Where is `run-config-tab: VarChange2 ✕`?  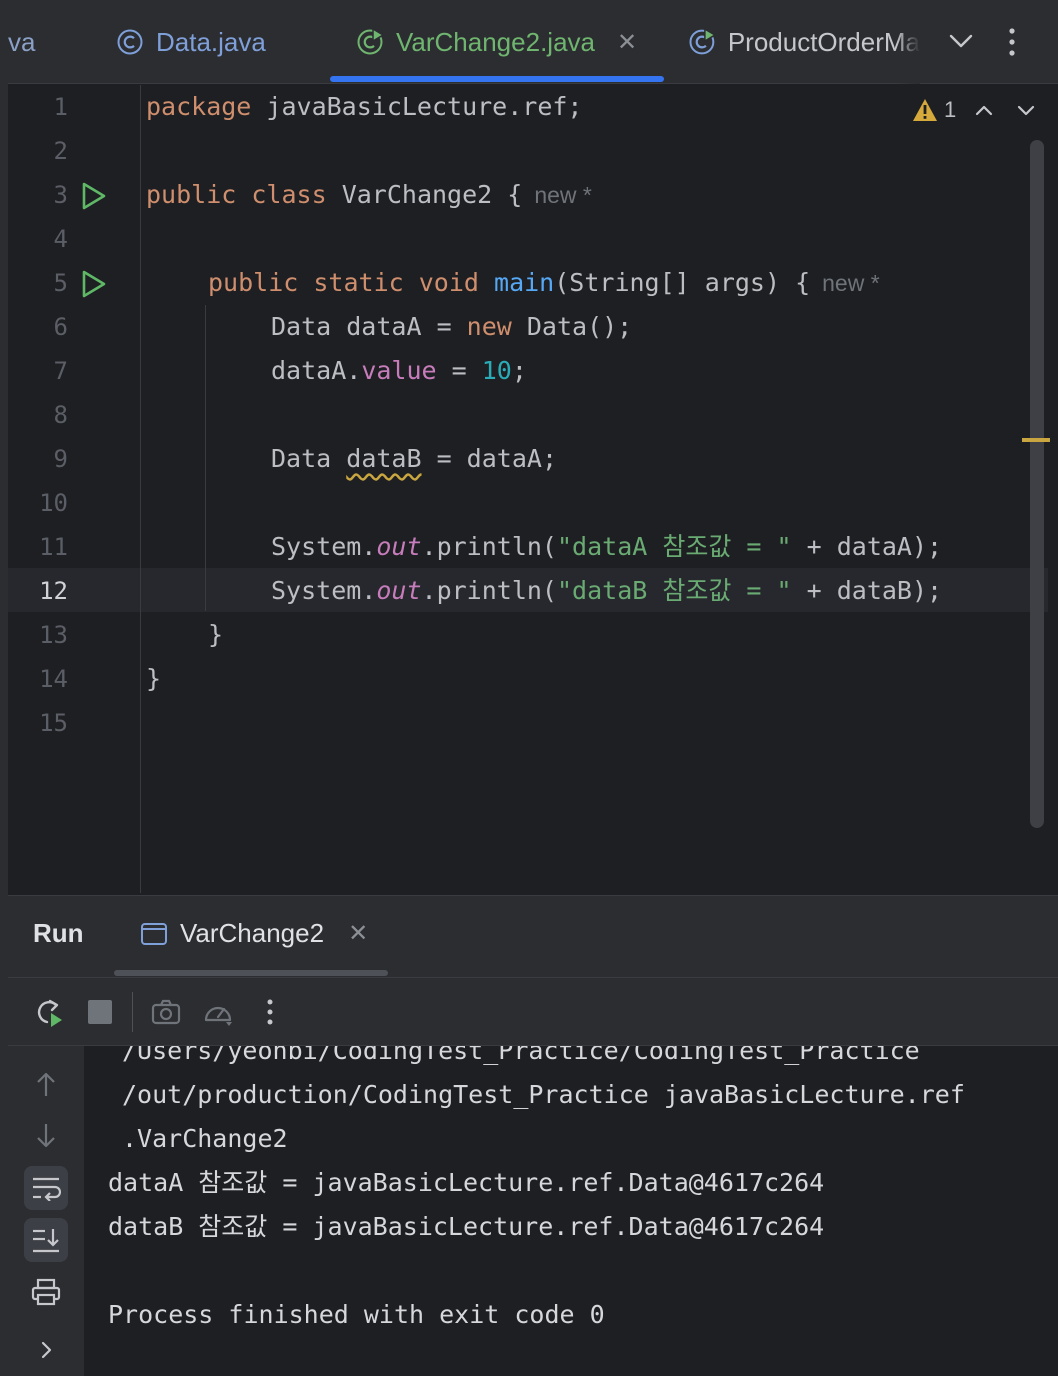
run-config-tab: VarChange2 ✕ is located at coordinates (254, 933).